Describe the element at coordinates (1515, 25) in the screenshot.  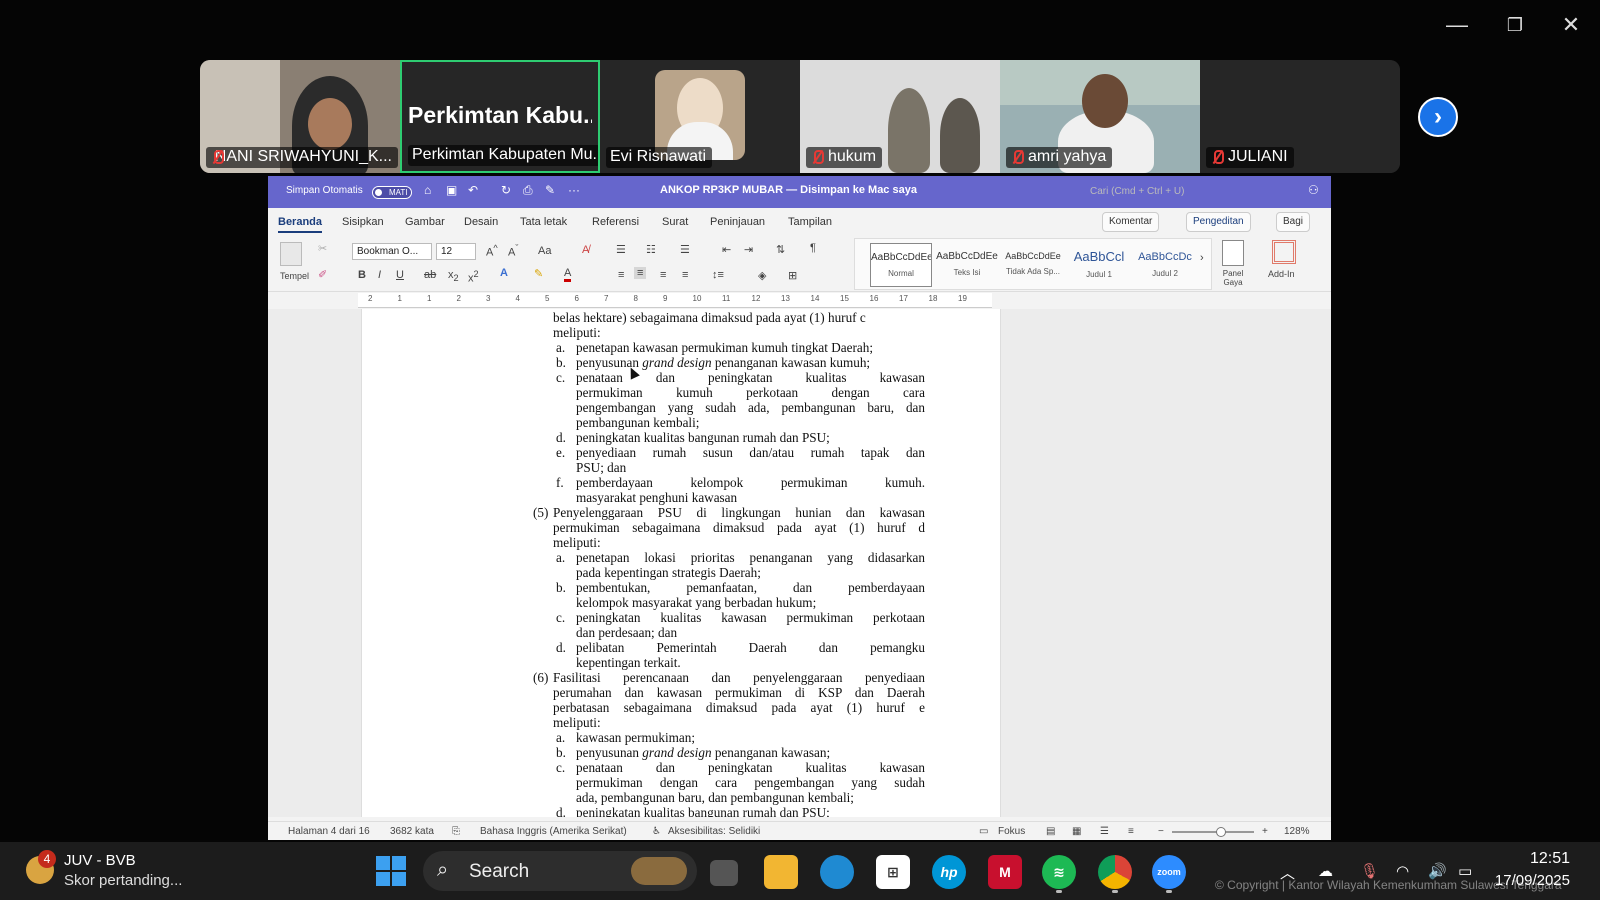
I see `restore-button: ❐` at that location.